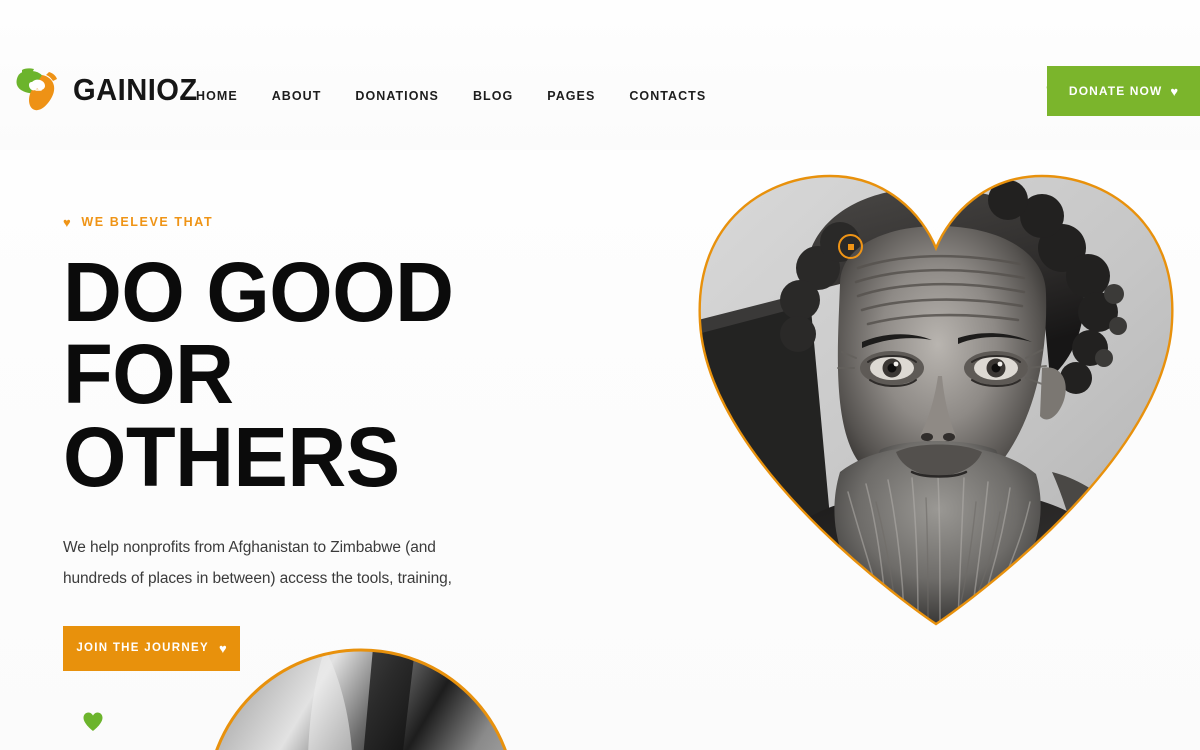  I want to click on section-heart-icon, so click(93, 722).